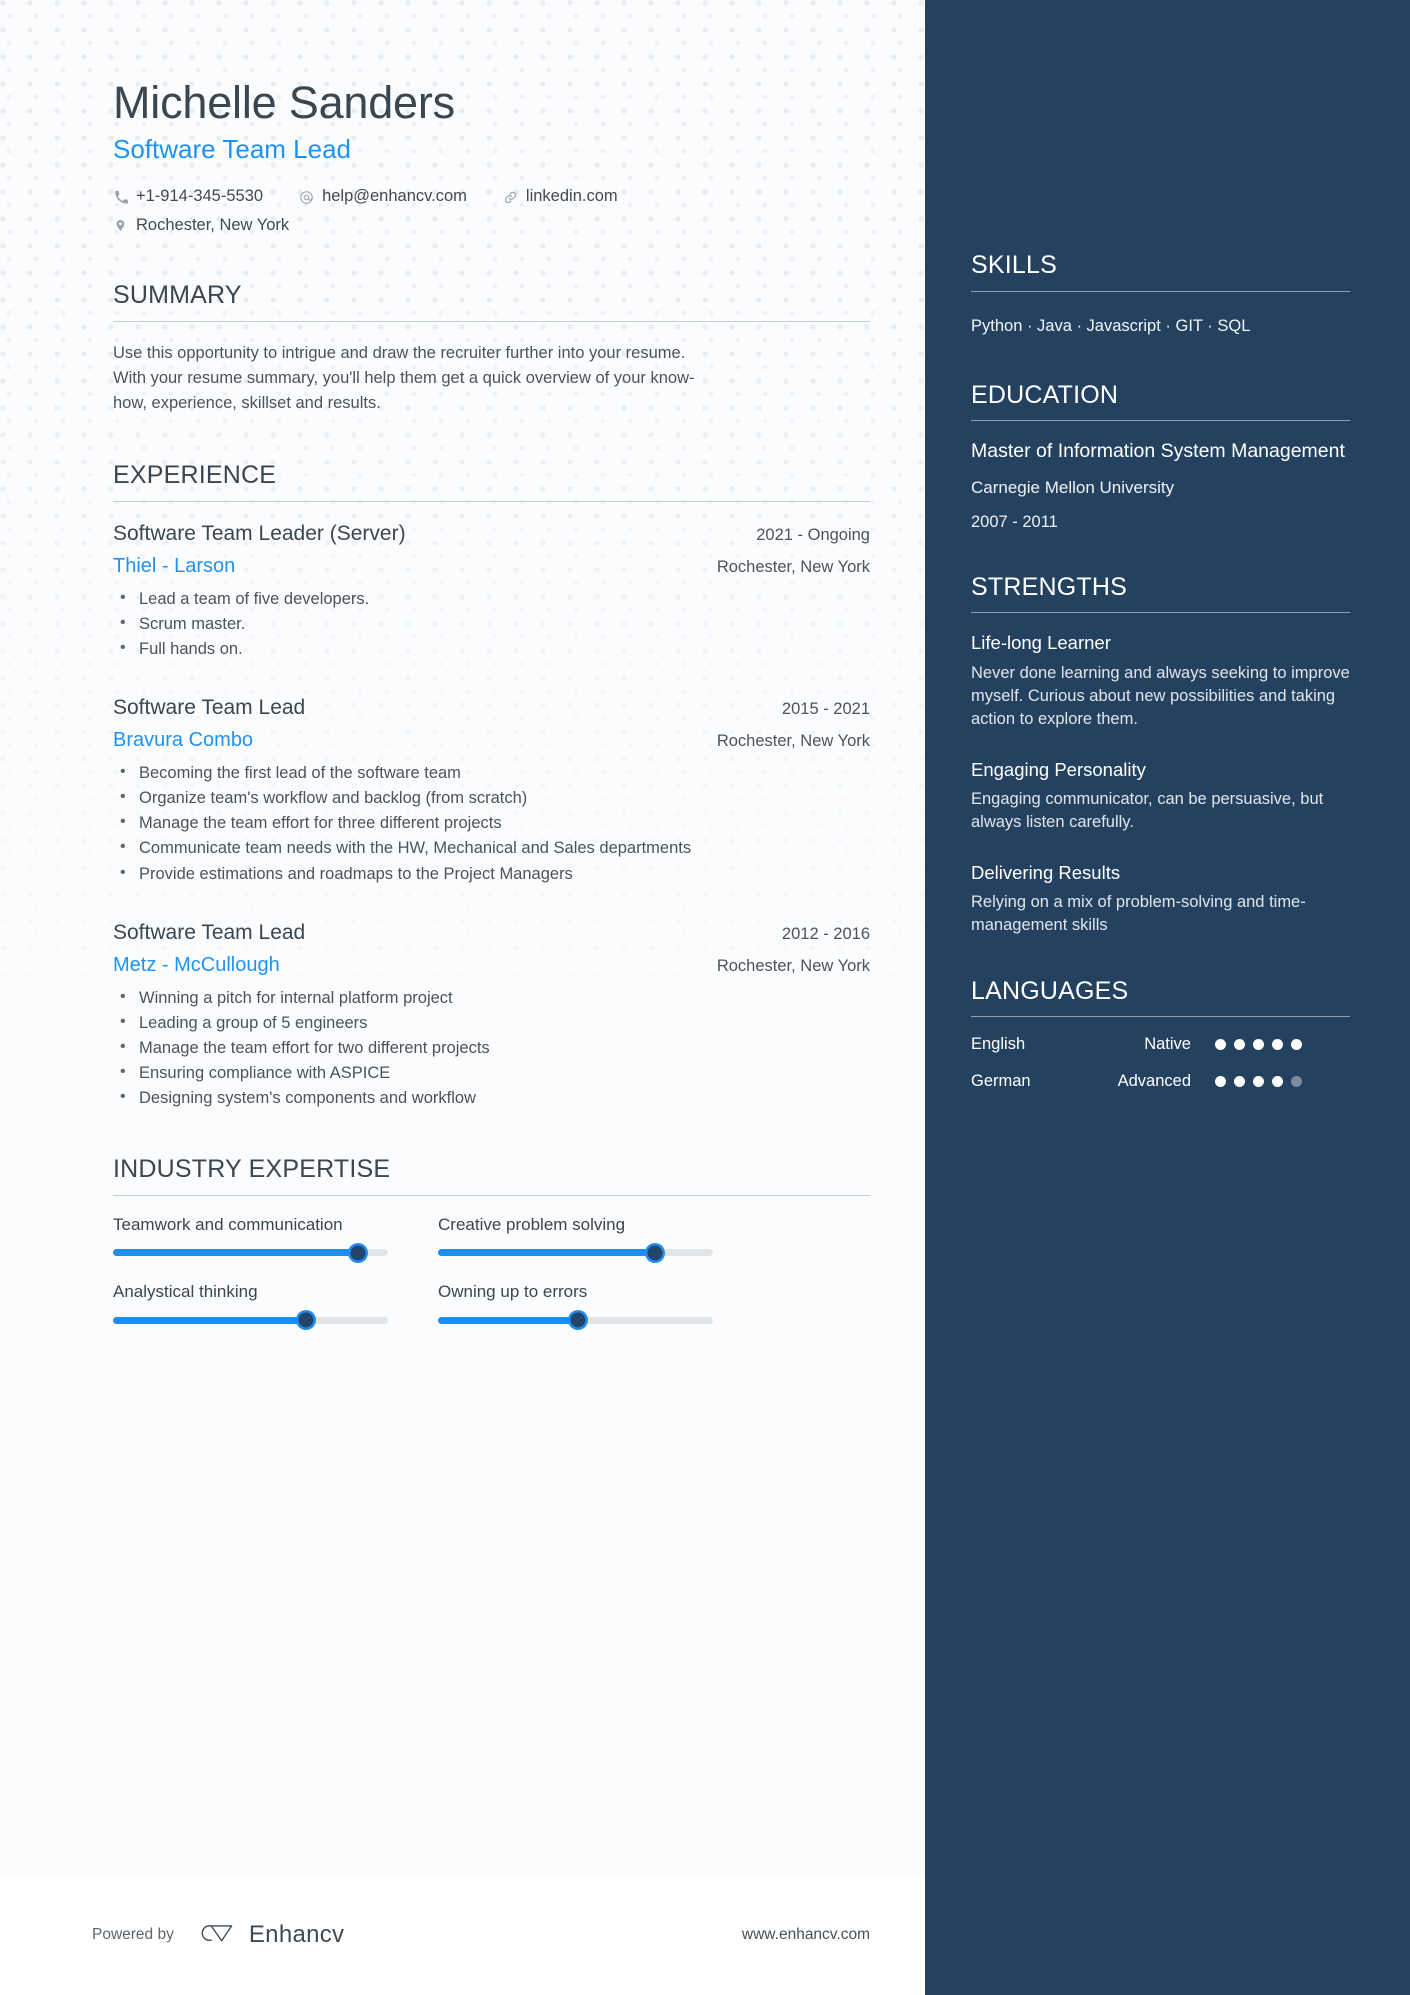  I want to click on experience-bullet: Scrum master., so click(414, 623).